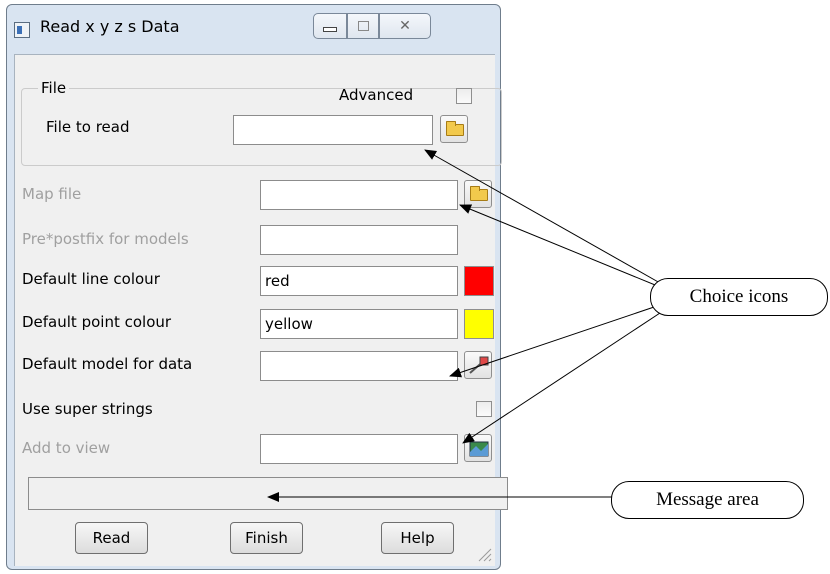  Describe the element at coordinates (542, 296) in the screenshot. I see `choice-icons-arrows` at that location.